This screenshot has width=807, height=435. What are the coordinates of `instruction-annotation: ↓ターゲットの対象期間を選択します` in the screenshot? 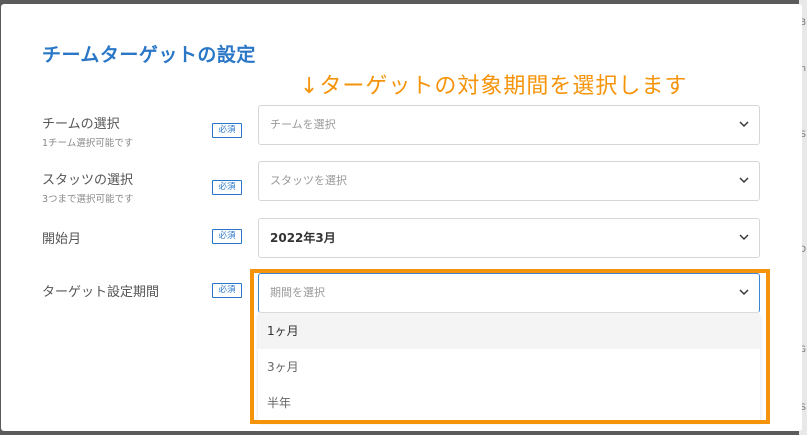 It's located at (494, 86).